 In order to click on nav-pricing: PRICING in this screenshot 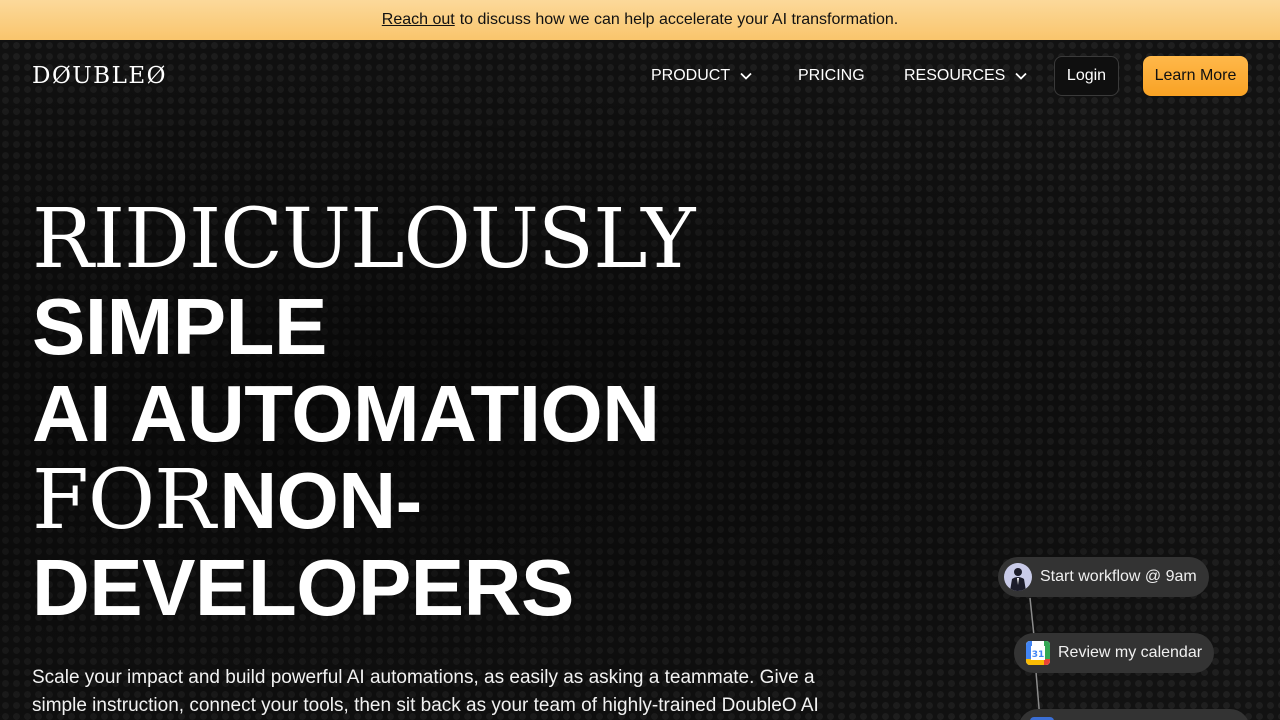, I will do `click(831, 76)`.